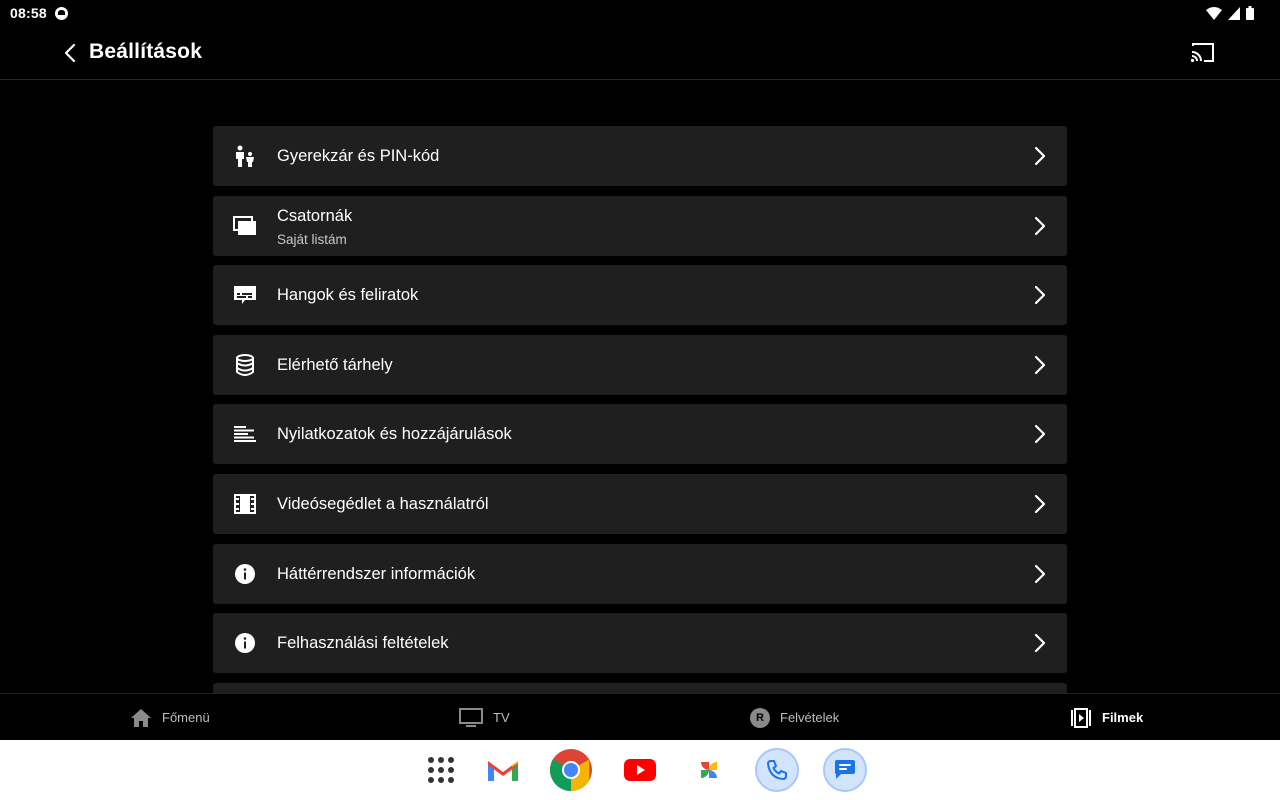 The height and width of the screenshot is (800, 1280). Describe the element at coordinates (376, 573) in the screenshot. I see `settings-row-label: Háttérrendszer információk` at that location.